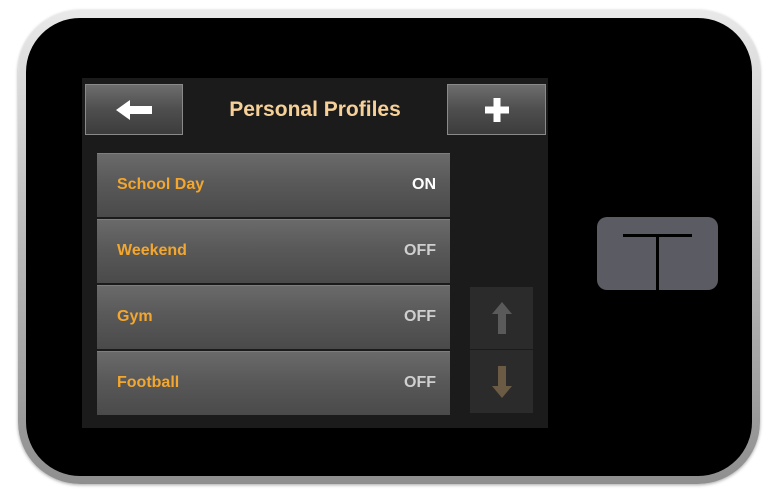 Image resolution: width=769 pixels, height=493 pixels. I want to click on profile-row-football: Football OFF, so click(273, 383).